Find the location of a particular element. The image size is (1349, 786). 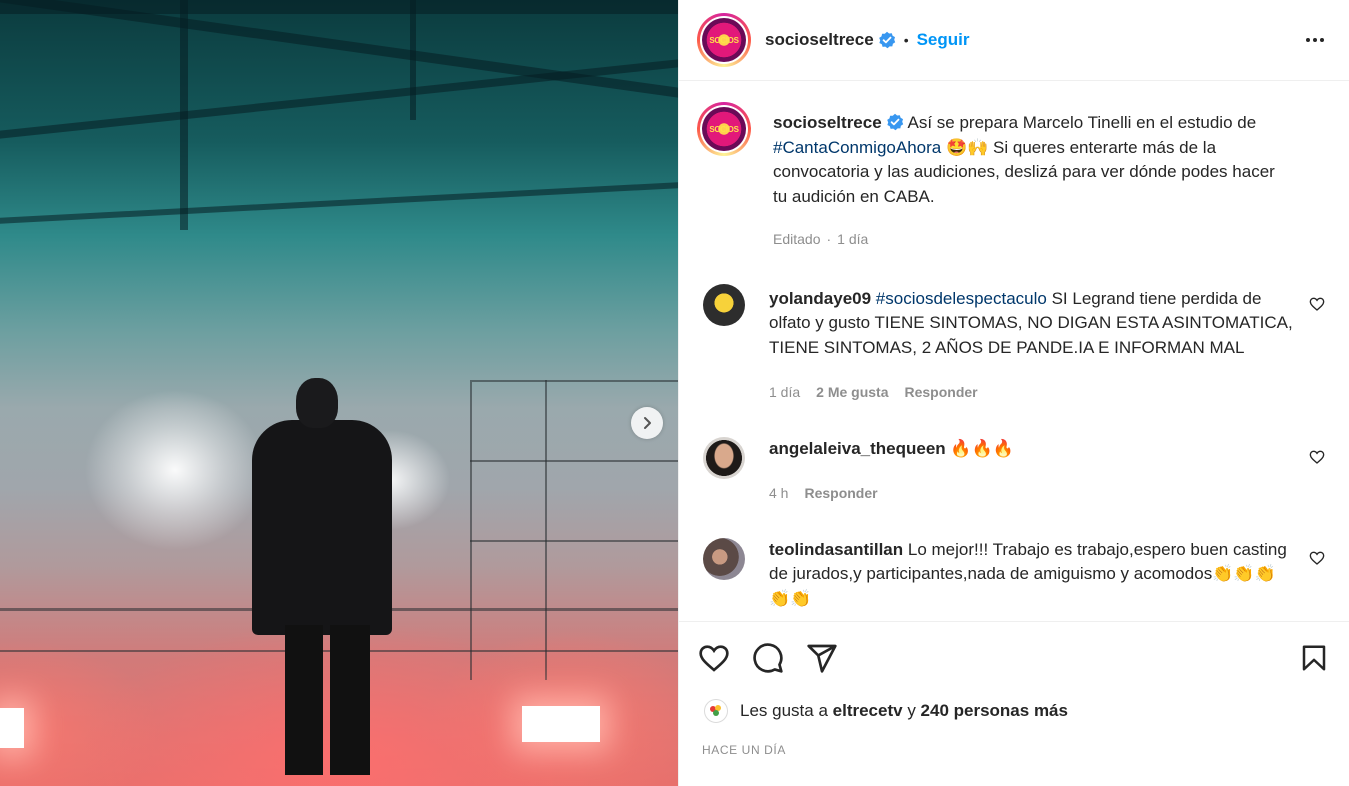

comment-hashtag: #sociosdelespectaculo is located at coordinates (961, 298).